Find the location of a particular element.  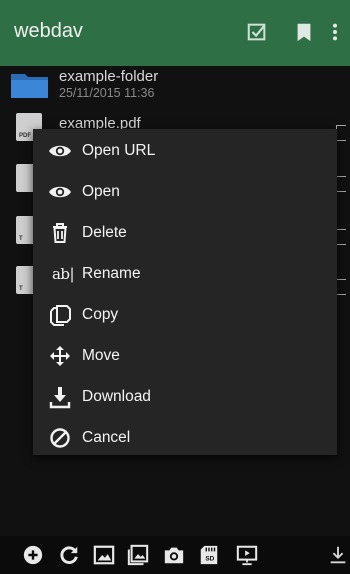

gallery-icon is located at coordinates (138, 555).